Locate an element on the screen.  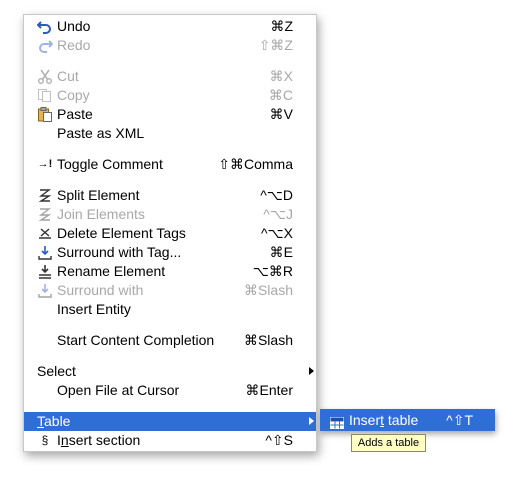
table-submenu: Insert table ^⇧T is located at coordinates (407, 420).